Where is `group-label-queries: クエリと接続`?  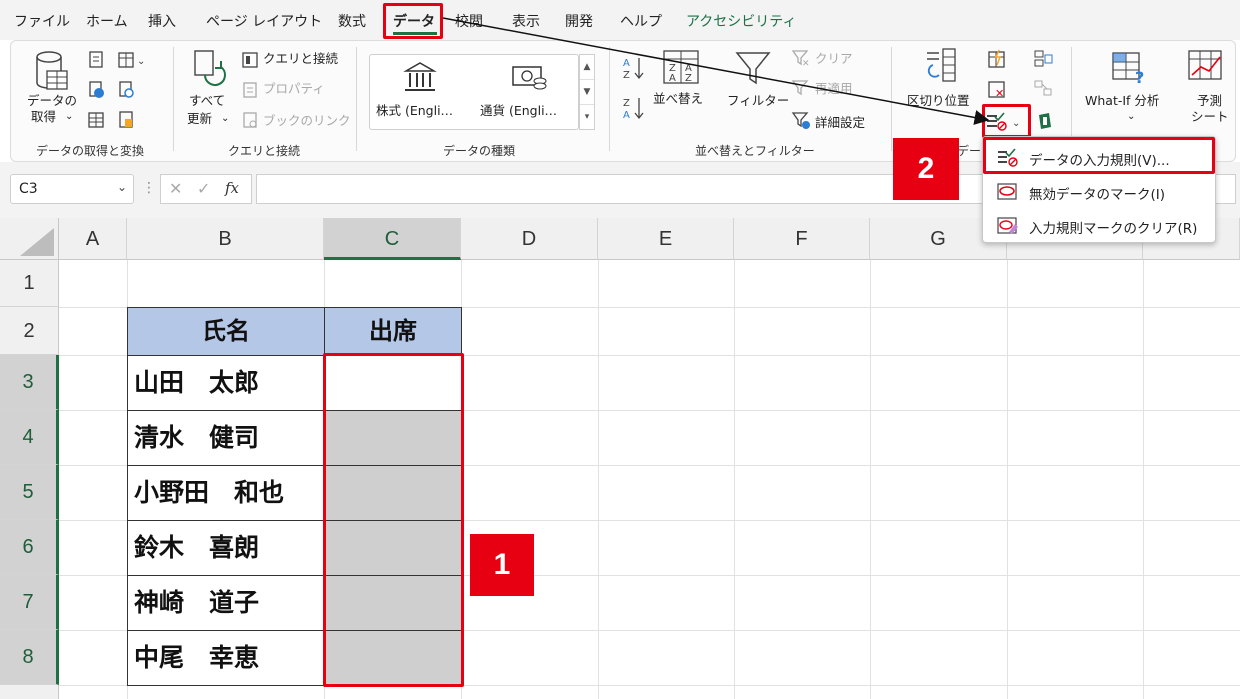
group-label-queries: クエリと接続 is located at coordinates (264, 151).